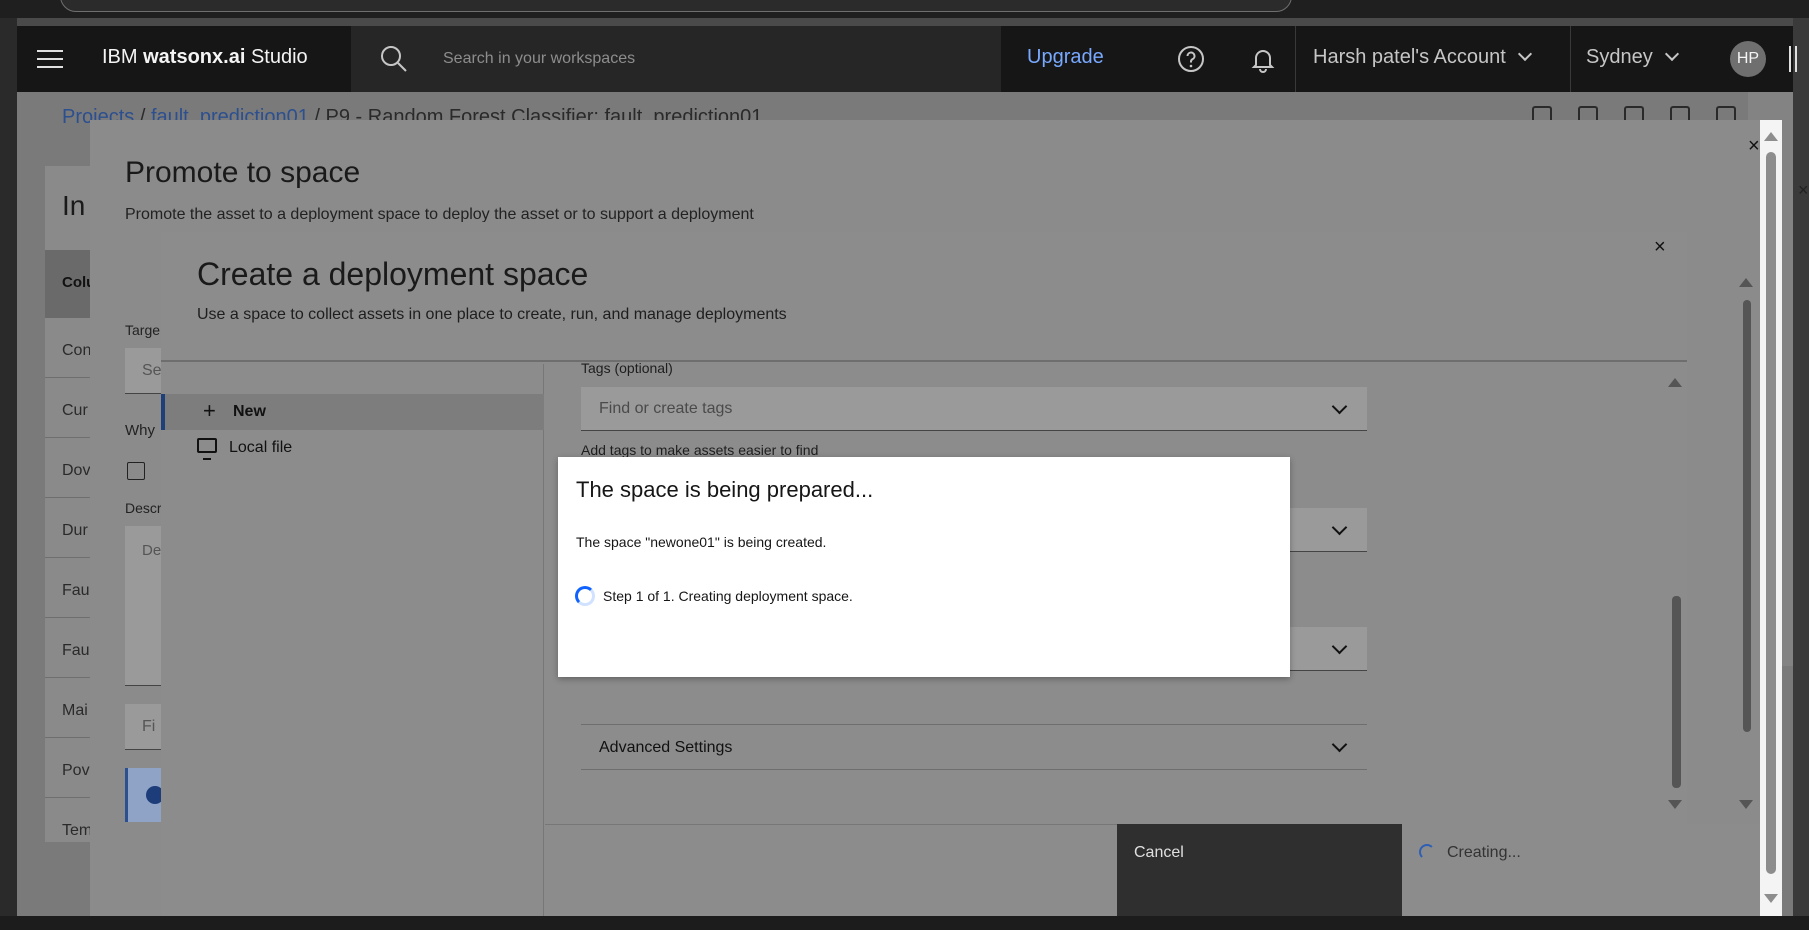 The width and height of the screenshot is (1809, 930). I want to click on search-icon, so click(394, 59).